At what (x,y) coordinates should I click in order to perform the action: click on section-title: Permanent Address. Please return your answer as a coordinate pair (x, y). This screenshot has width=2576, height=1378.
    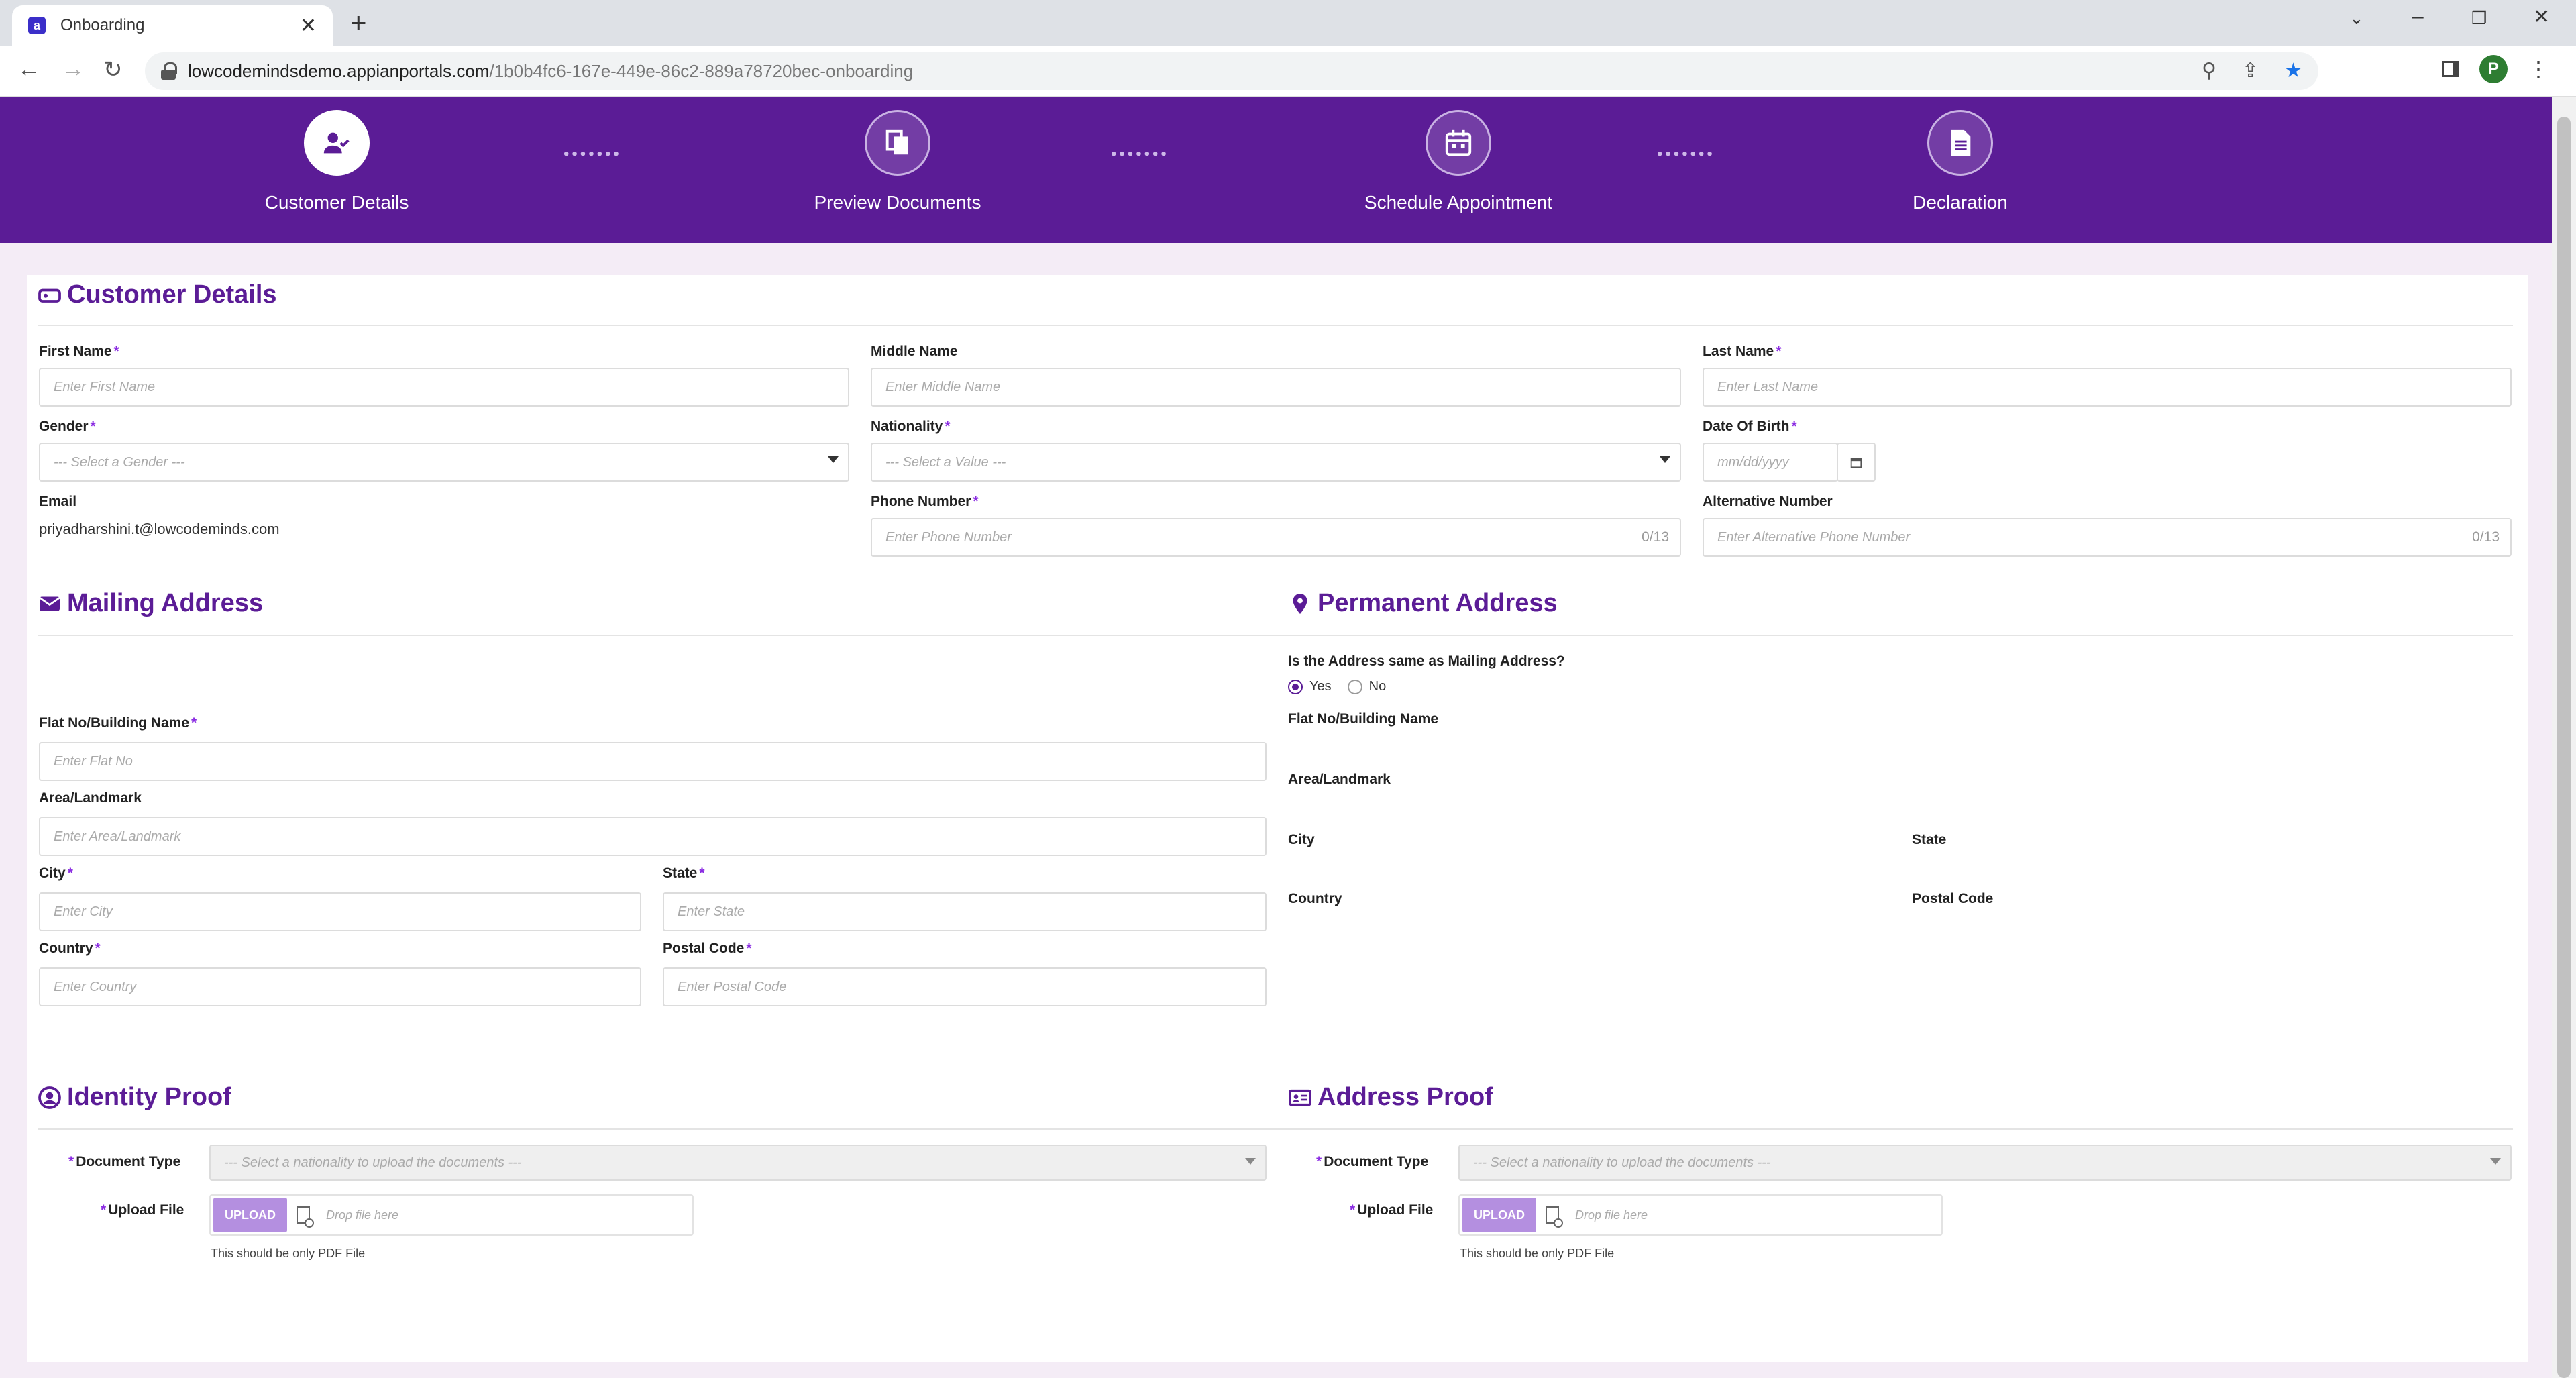
    Looking at the image, I should click on (1438, 603).